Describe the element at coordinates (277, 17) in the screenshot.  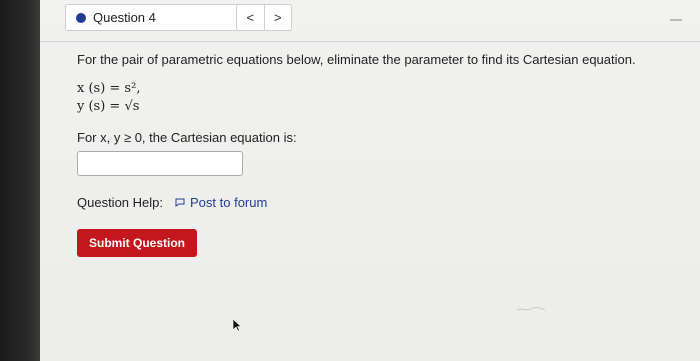
I see `next-question-button: >` at that location.